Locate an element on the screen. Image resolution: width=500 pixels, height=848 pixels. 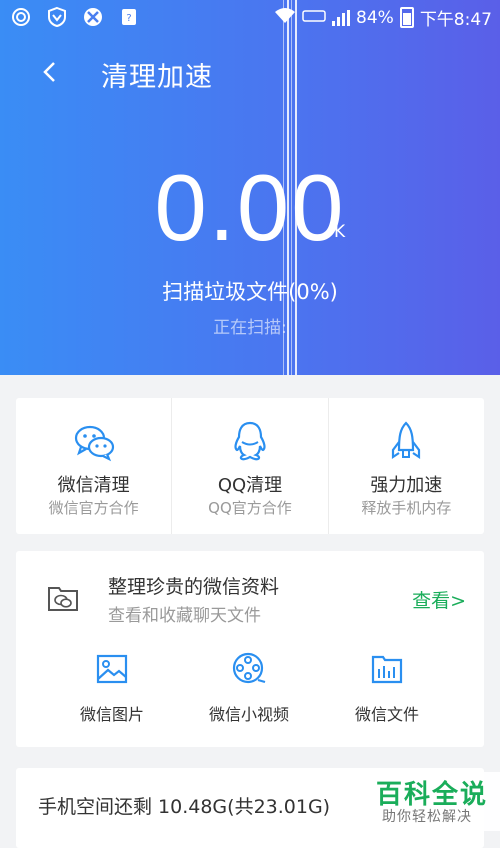
volte-icon is located at coordinates (314, 18).